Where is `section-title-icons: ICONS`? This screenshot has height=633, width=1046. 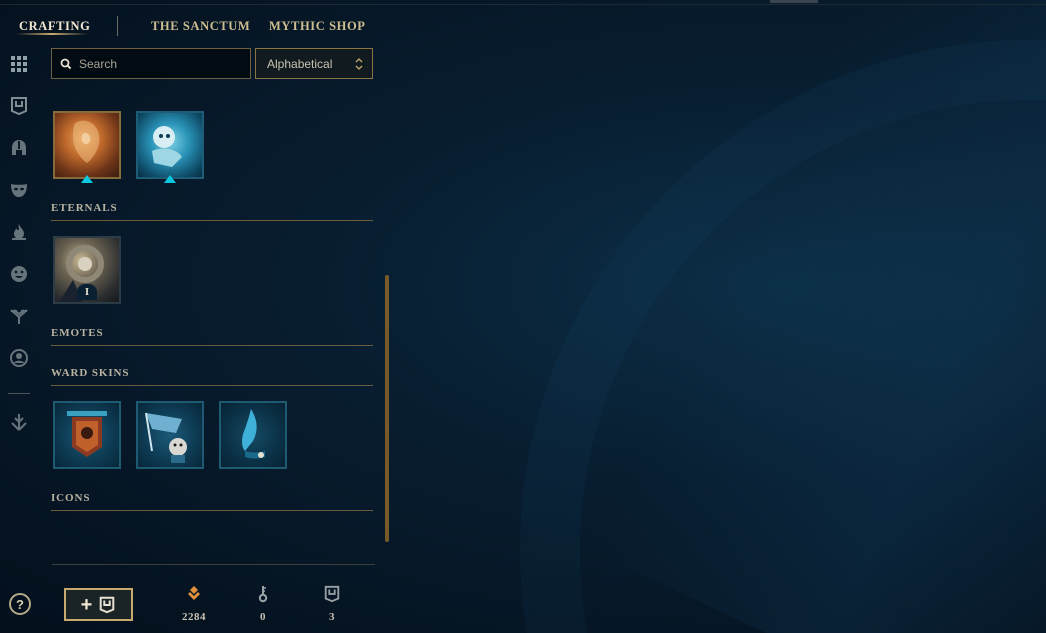 section-title-icons: ICONS is located at coordinates (71, 498).